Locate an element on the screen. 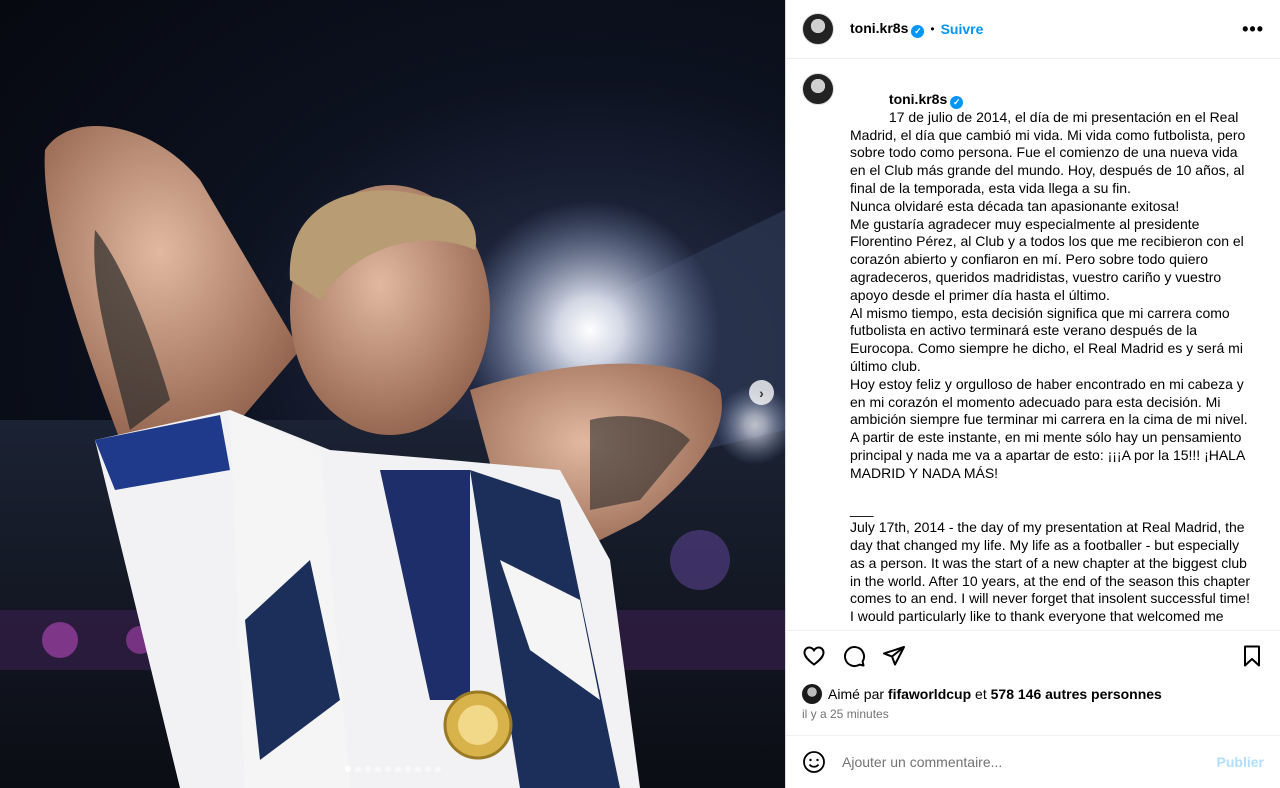 The image size is (1280, 788). save-bookmark-icon is located at coordinates (1252, 656).